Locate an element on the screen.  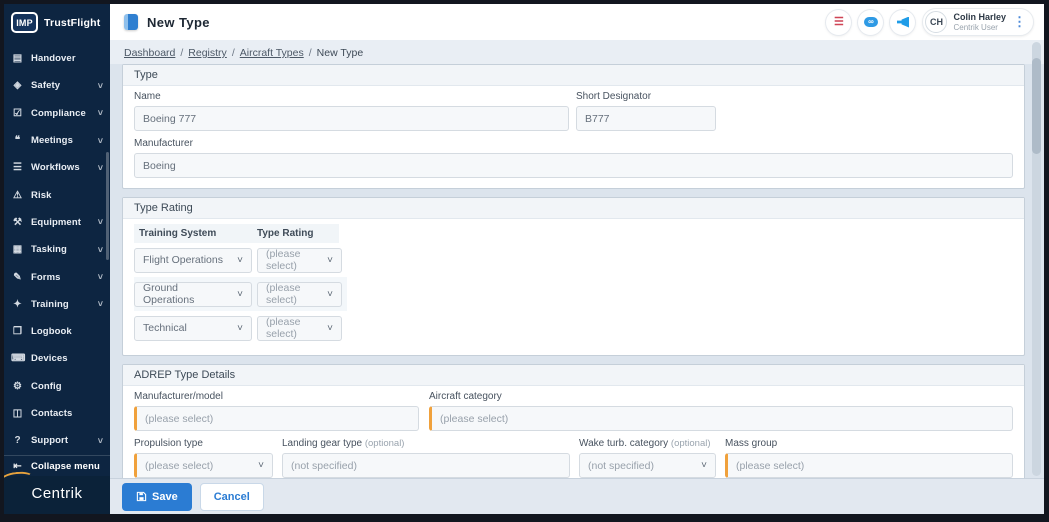
sidebar-scrollbar is located at coordinates (107, 206).